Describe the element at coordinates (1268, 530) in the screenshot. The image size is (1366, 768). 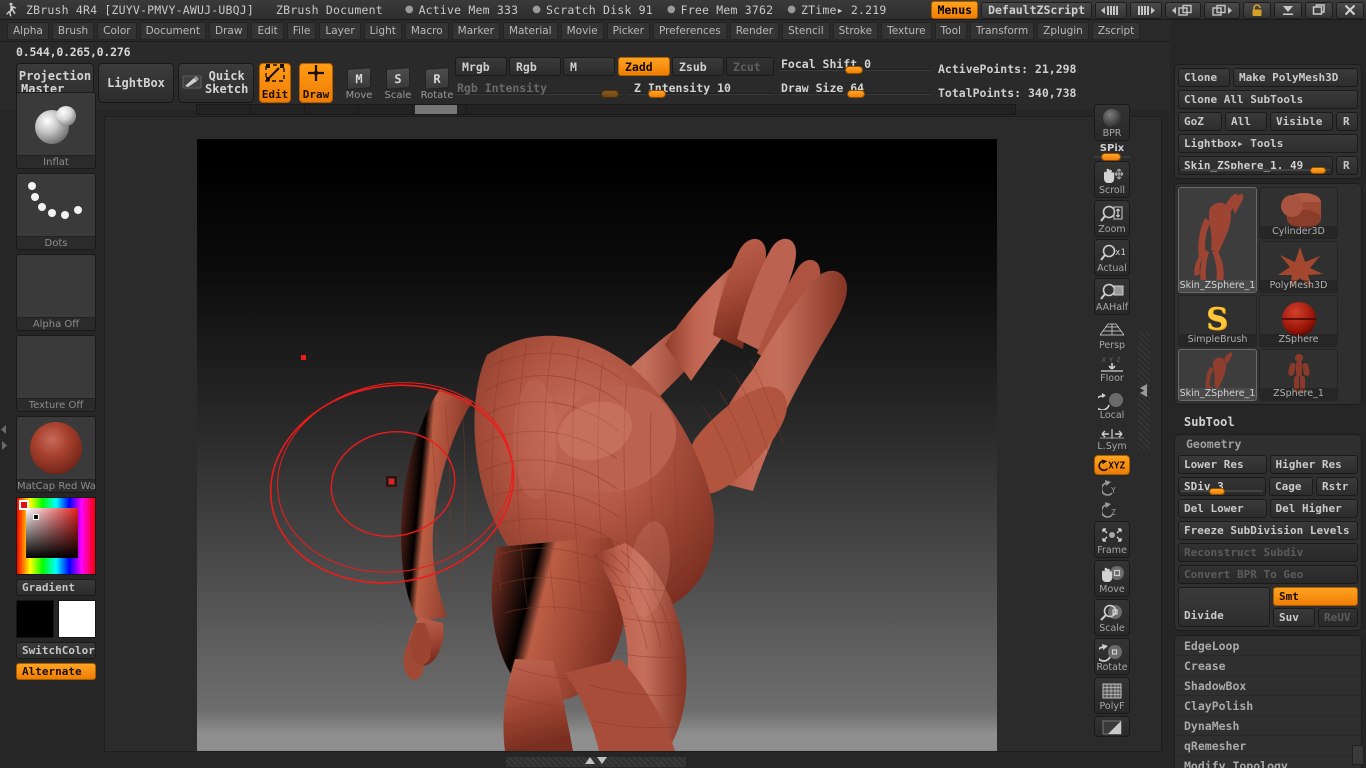
I see `freeze-subdivision-button: Freeze SubDivision Levels` at that location.